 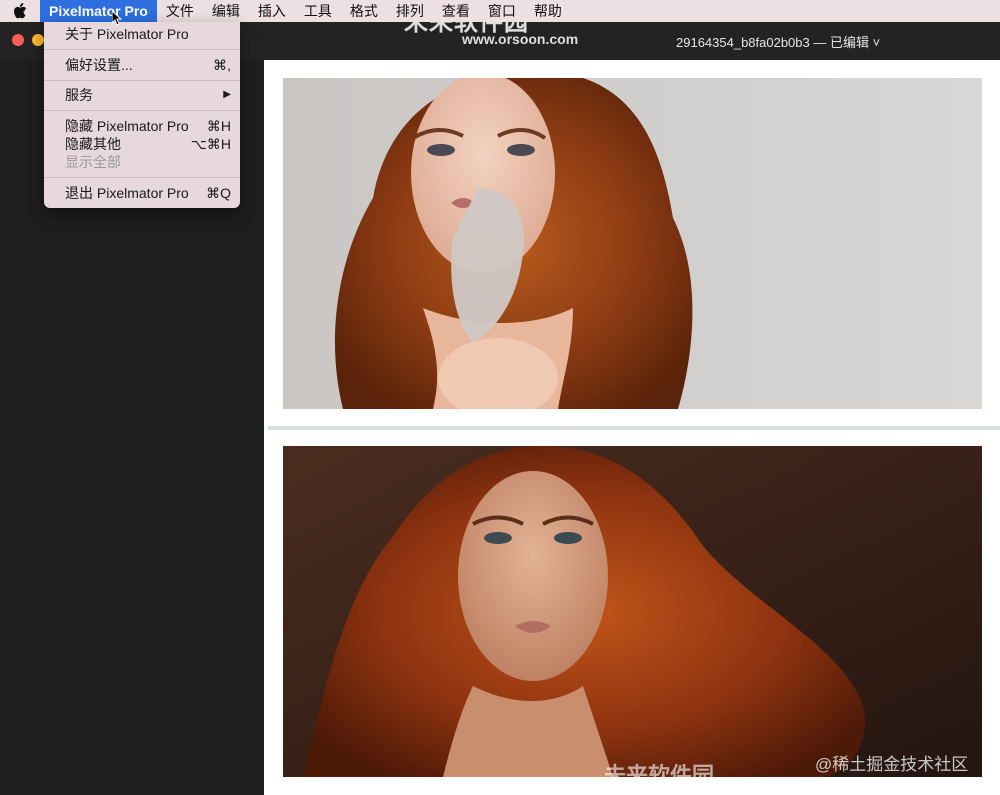 I want to click on menu-item-about-label: 关于 Pixelmator Pro, so click(x=127, y=34).